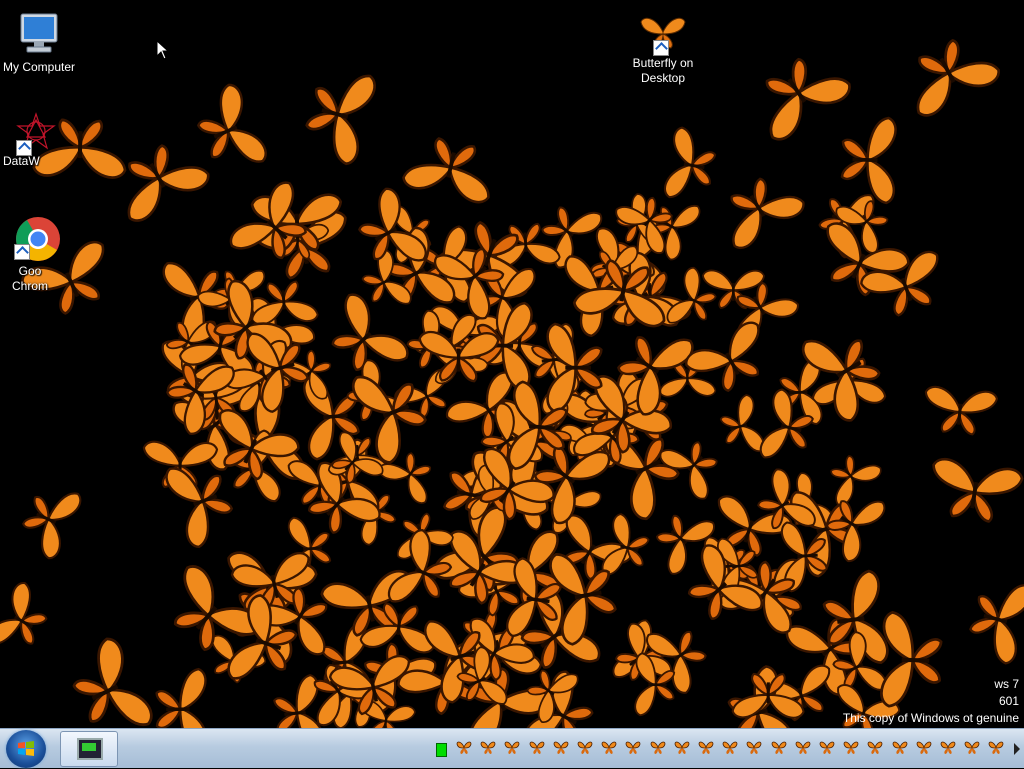 This screenshot has width=1024, height=769. I want to click on desktop-icon-datawave: DataW, so click(28, 140).